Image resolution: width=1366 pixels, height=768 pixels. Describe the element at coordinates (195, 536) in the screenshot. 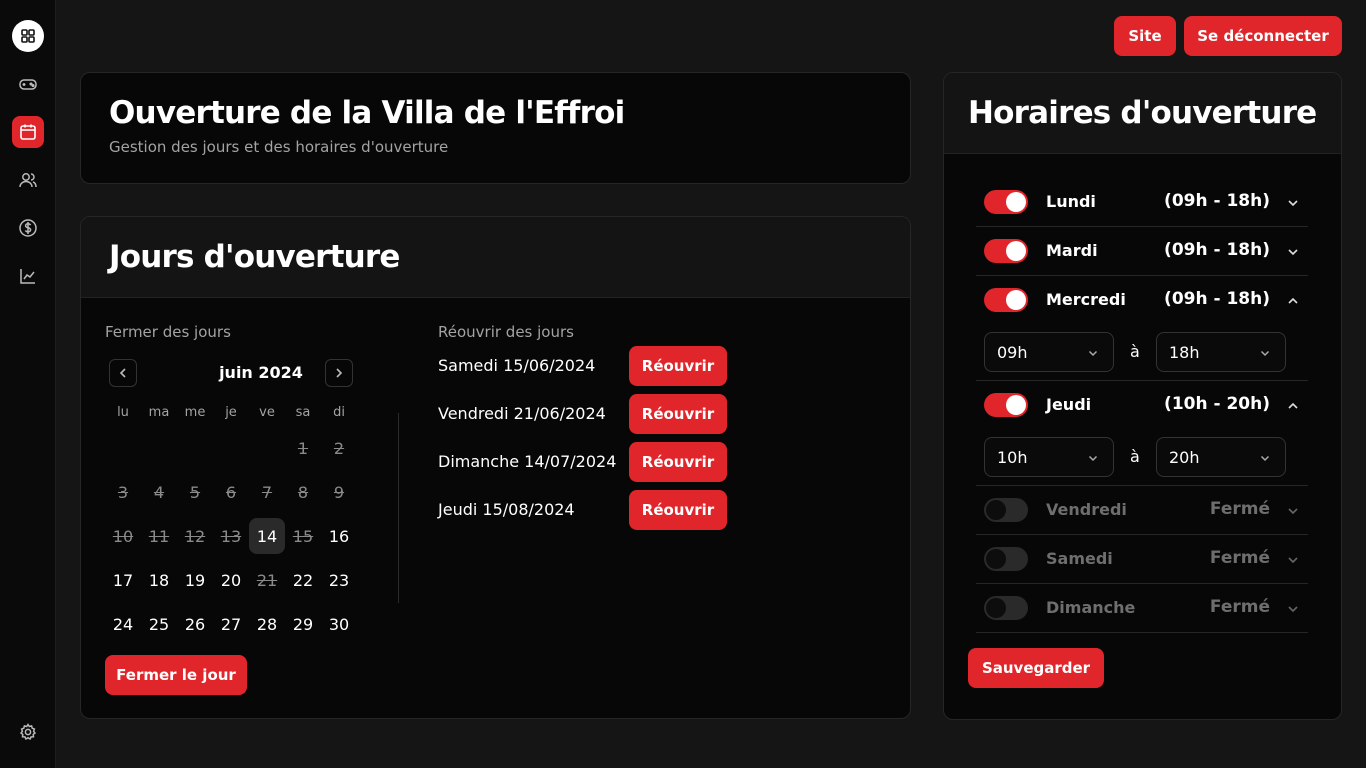

I see `calendar-day: 12` at that location.